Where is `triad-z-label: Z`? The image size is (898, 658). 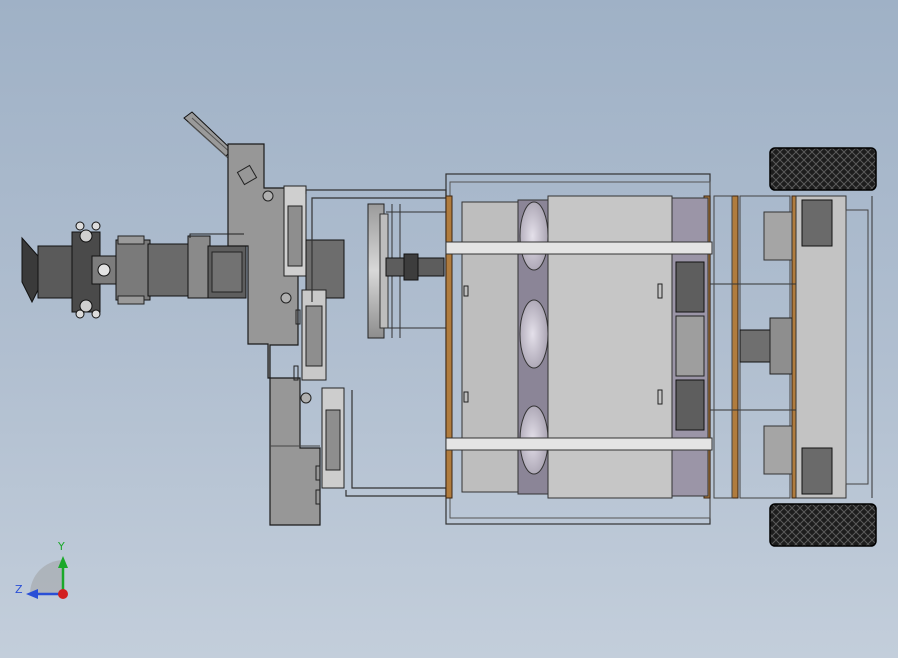
triad-z-label: Z is located at coordinates (19, 589).